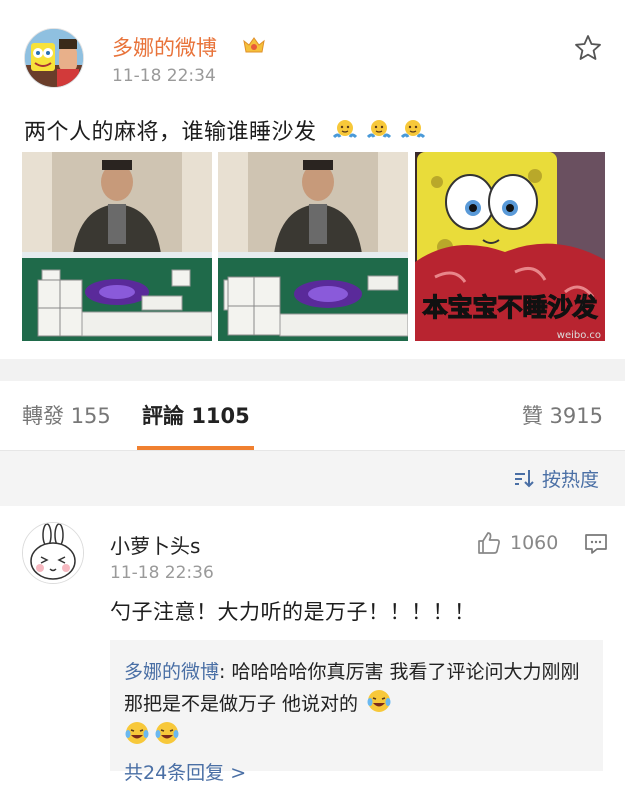  I want to click on tab-comments-label: 評論, so click(163, 416).